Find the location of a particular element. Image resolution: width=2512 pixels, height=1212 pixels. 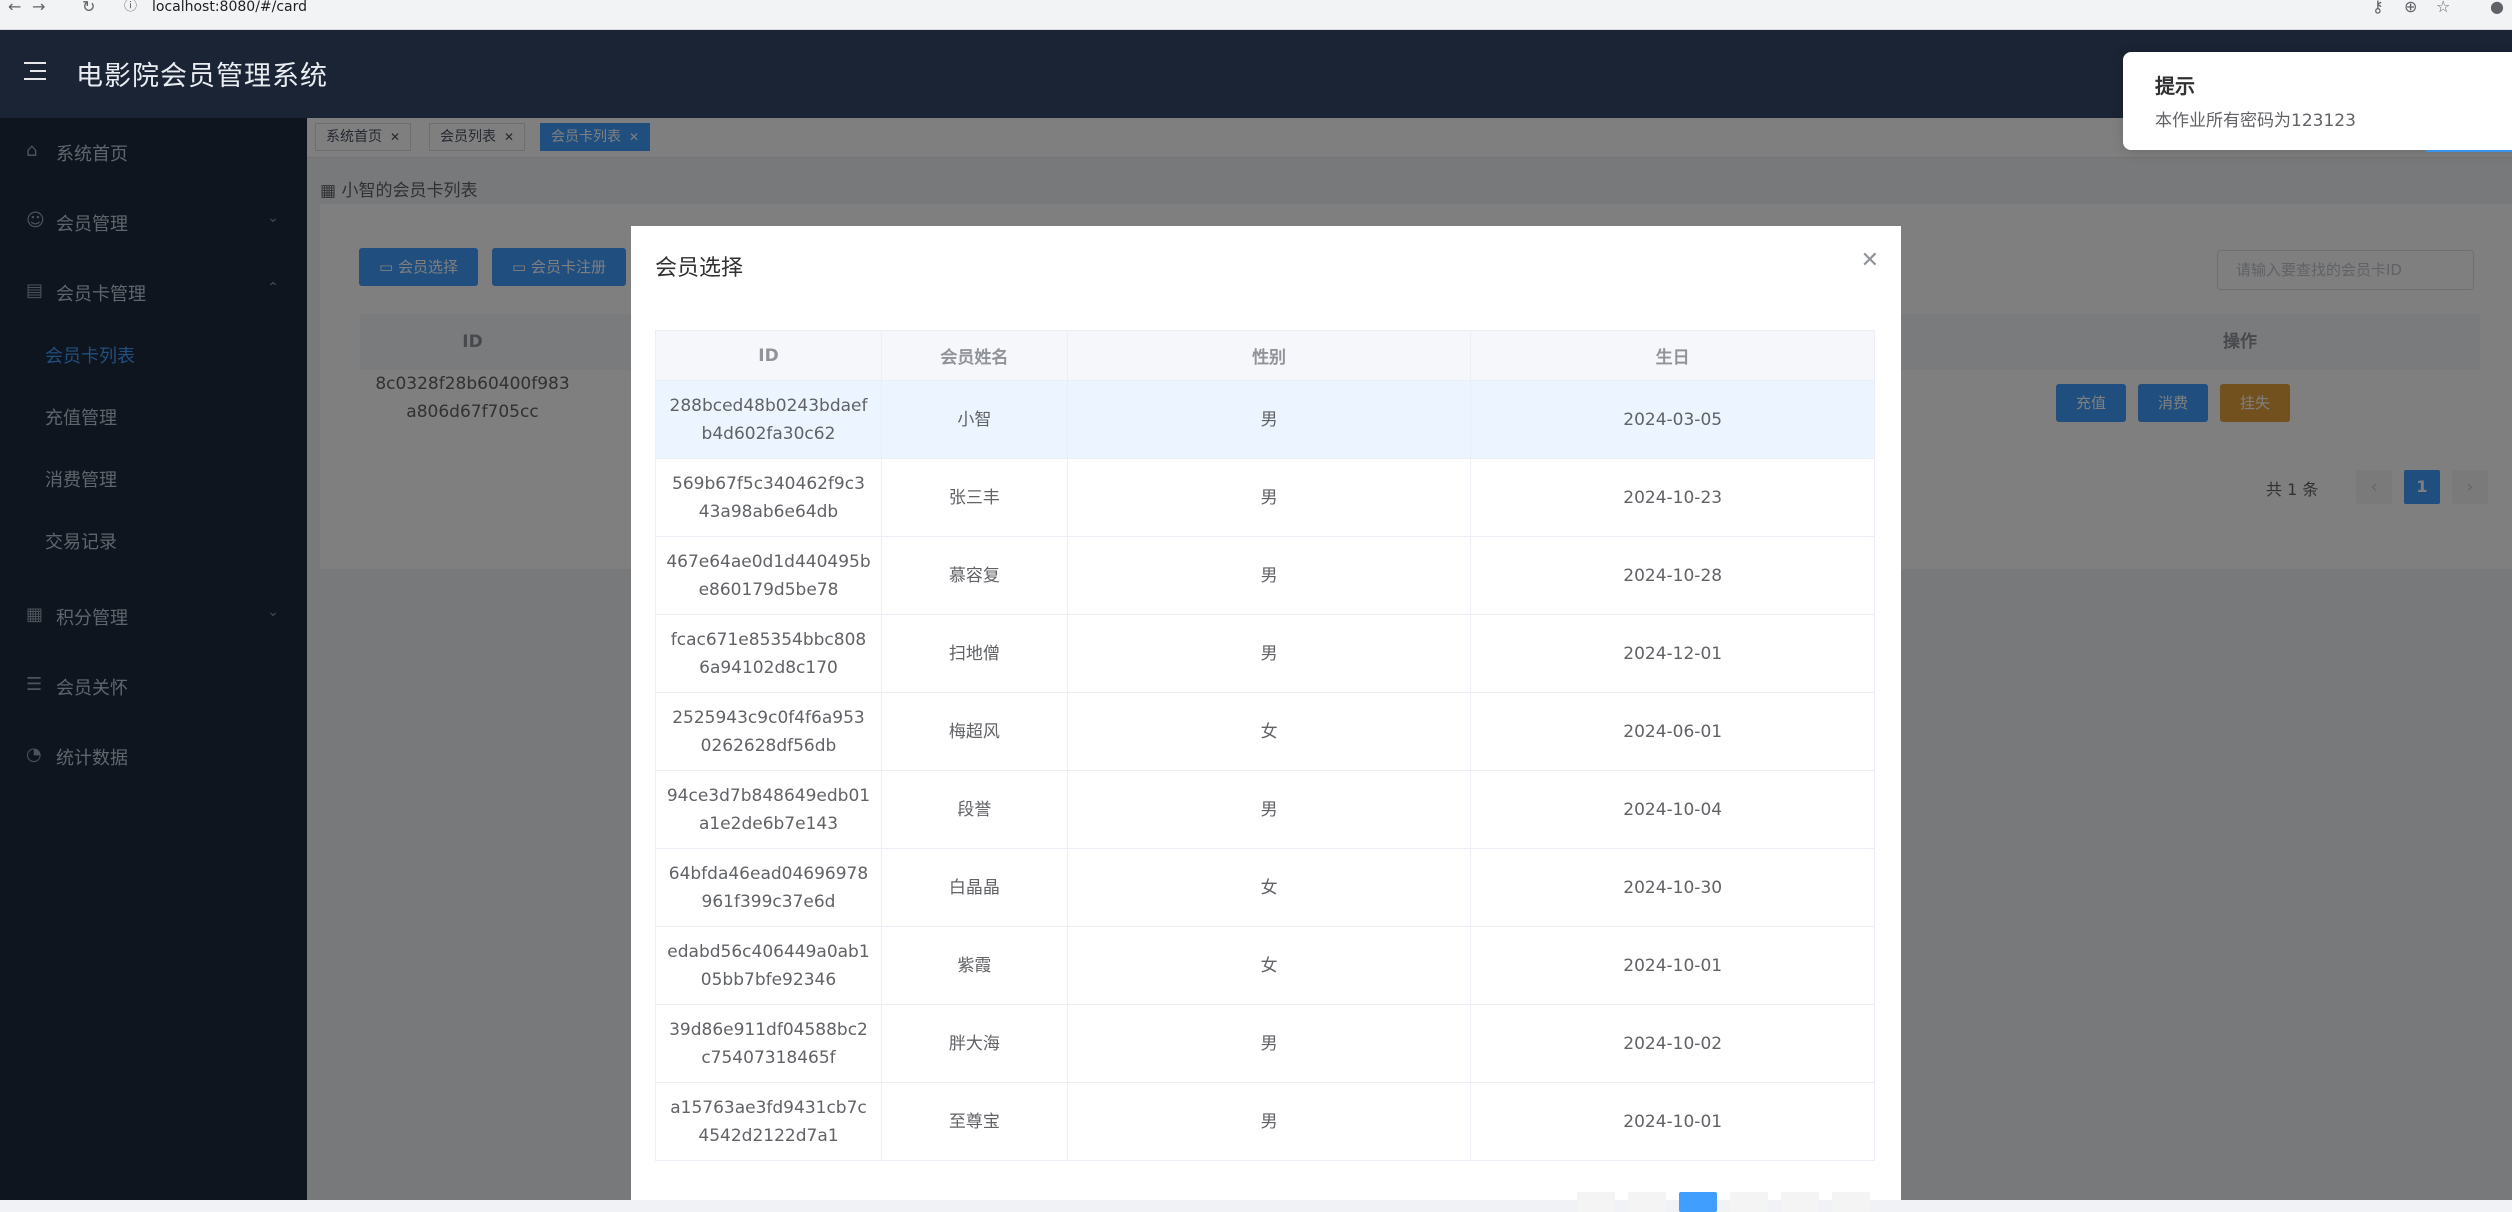

app-title: 电影院会员管理系统 is located at coordinates (202, 76).